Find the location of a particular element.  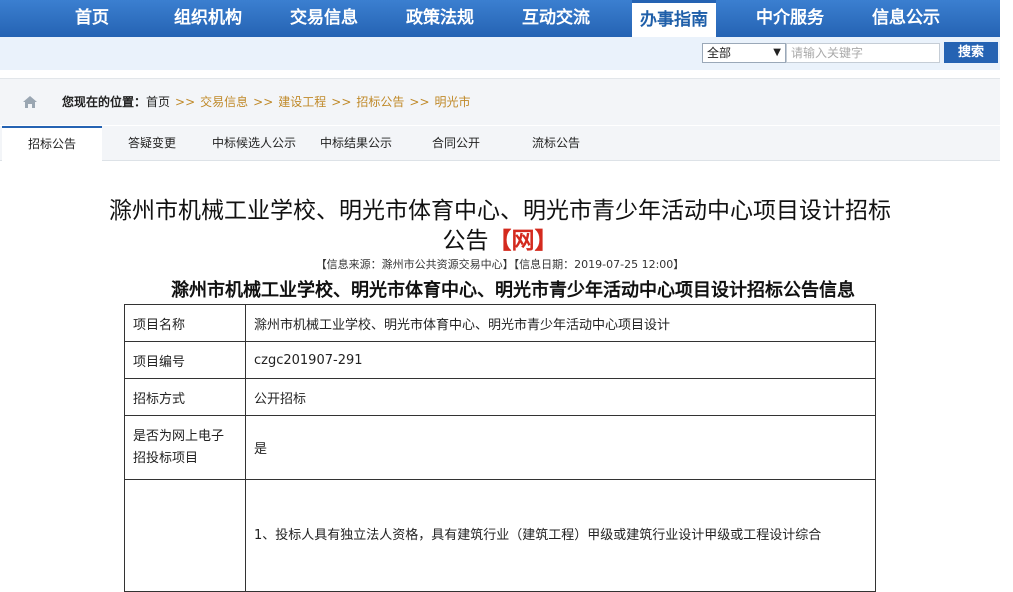

table-key is located at coordinates (185, 535).